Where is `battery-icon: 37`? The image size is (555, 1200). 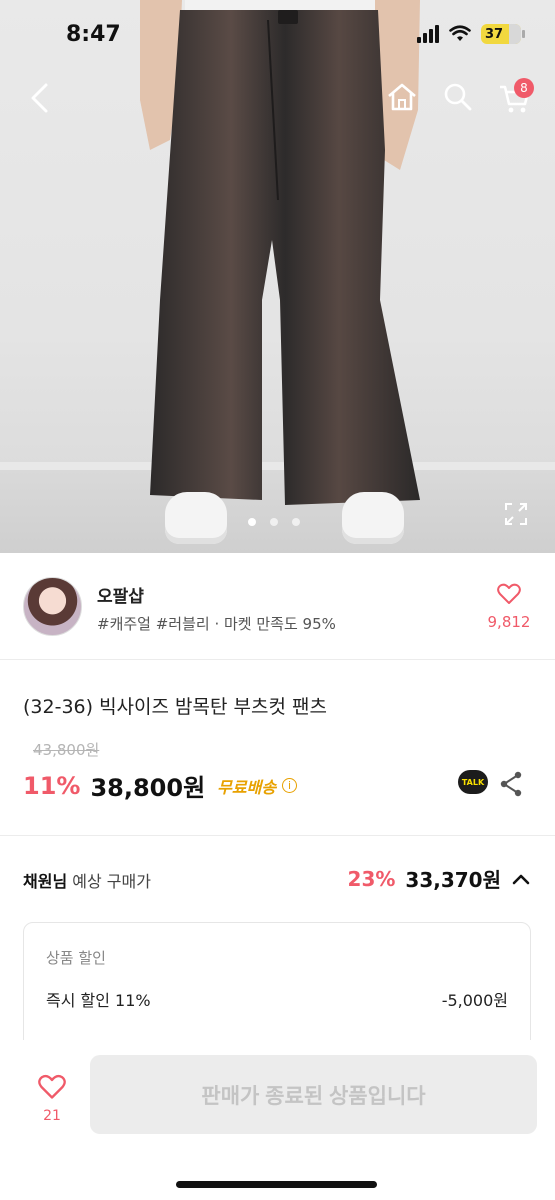 battery-icon: 37 is located at coordinates (503, 34).